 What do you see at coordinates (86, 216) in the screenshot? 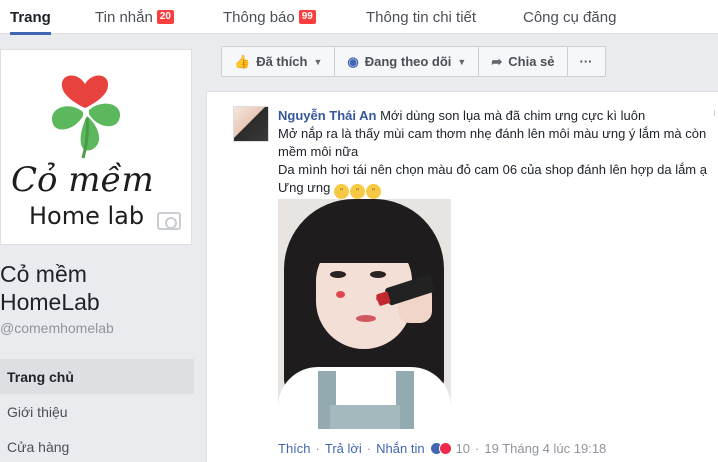
I see `logo-text-bottom: Home lab` at bounding box center [86, 216].